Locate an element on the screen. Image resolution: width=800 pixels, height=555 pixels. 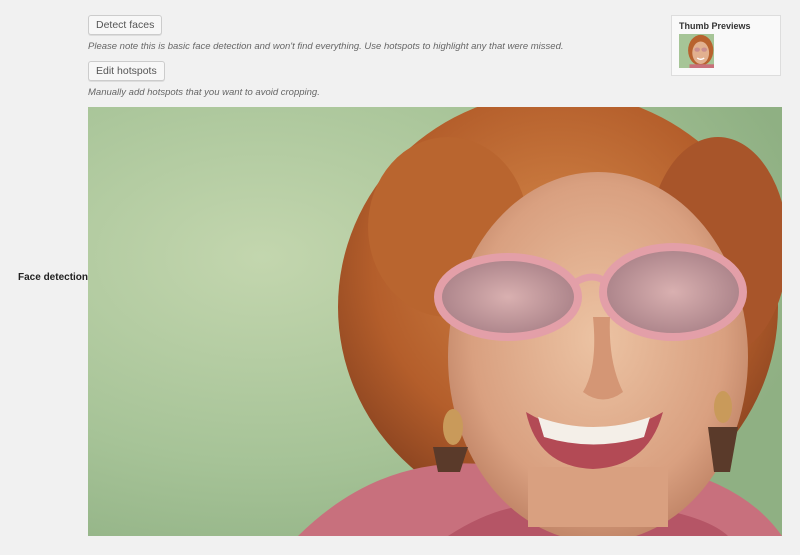
thumb-previews-panel: Thumb Previews is located at coordinates (726, 45).